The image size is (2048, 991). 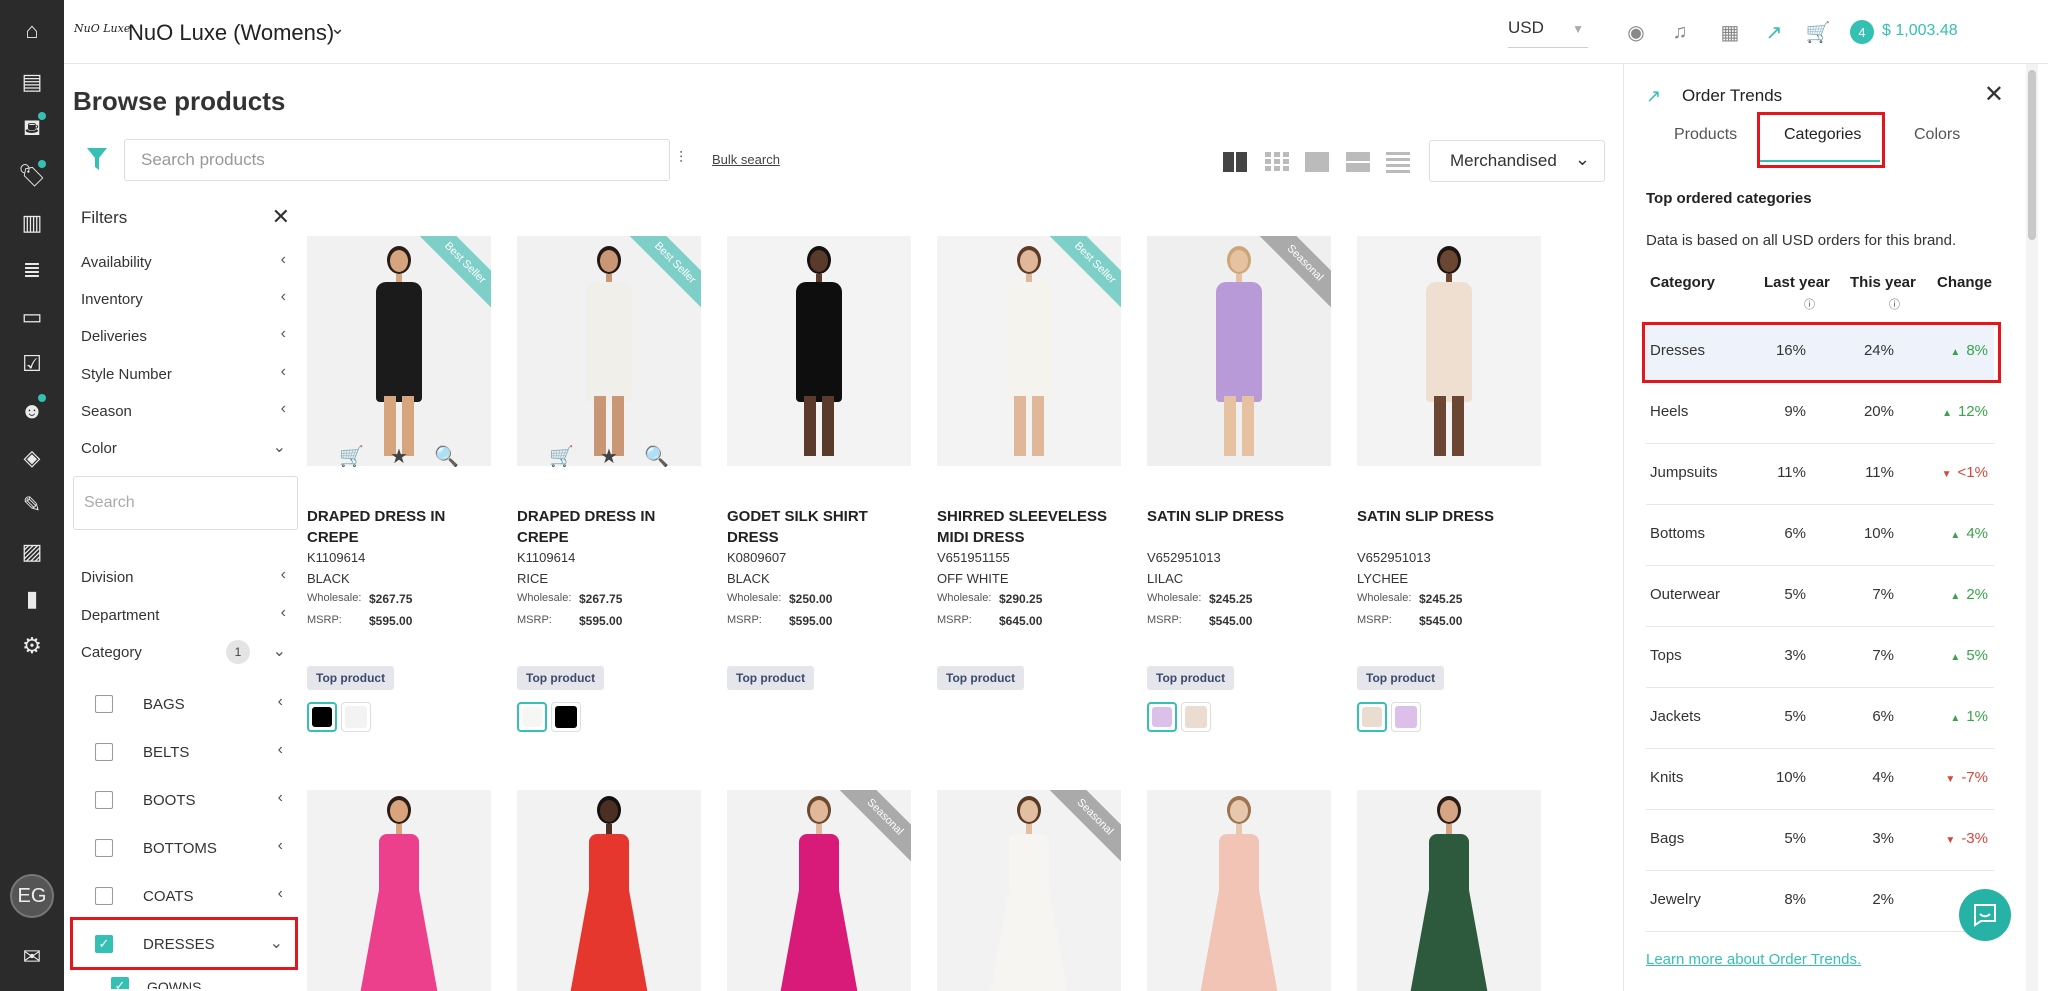 What do you see at coordinates (1820, 474) in the screenshot?
I see `trend-row: Jumpsuits 11% 11% ▼ <1%` at bounding box center [1820, 474].